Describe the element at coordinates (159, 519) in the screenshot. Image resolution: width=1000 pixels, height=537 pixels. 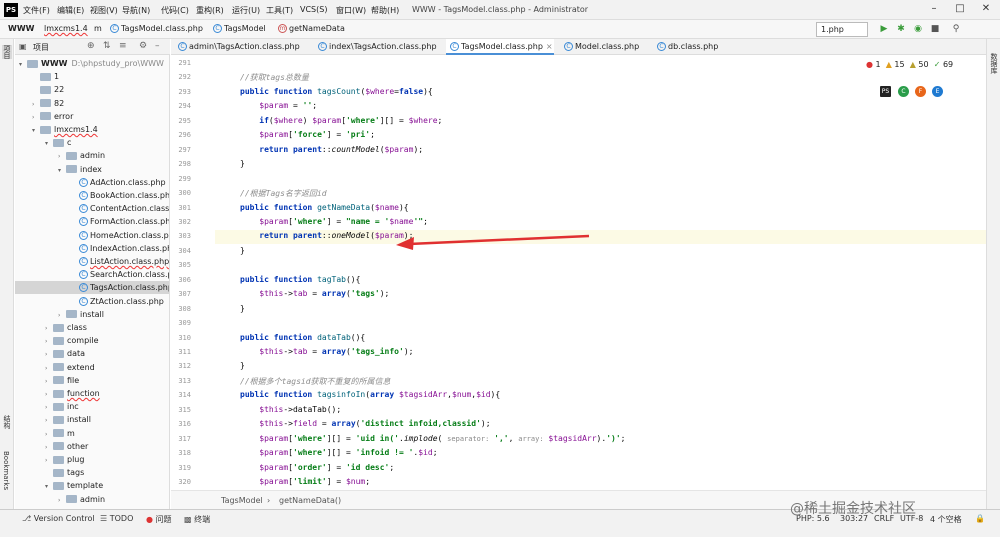
I see `problems-tab: ● 问题` at that location.